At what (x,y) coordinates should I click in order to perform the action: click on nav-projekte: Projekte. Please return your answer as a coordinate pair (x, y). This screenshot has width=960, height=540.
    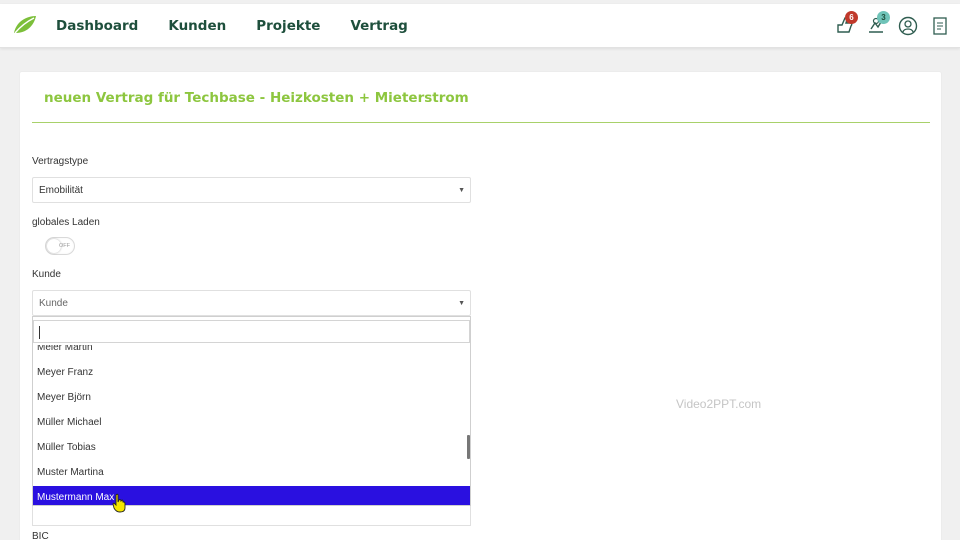
    Looking at the image, I should click on (288, 26).